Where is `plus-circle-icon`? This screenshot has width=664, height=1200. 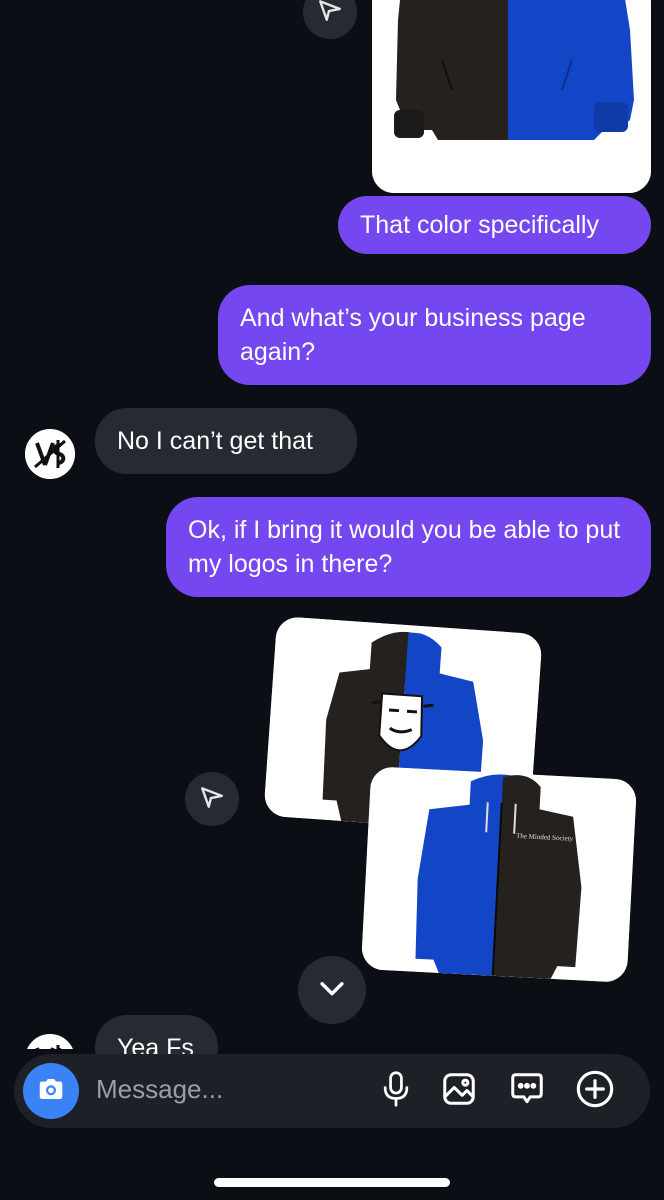 plus-circle-icon is located at coordinates (595, 1091).